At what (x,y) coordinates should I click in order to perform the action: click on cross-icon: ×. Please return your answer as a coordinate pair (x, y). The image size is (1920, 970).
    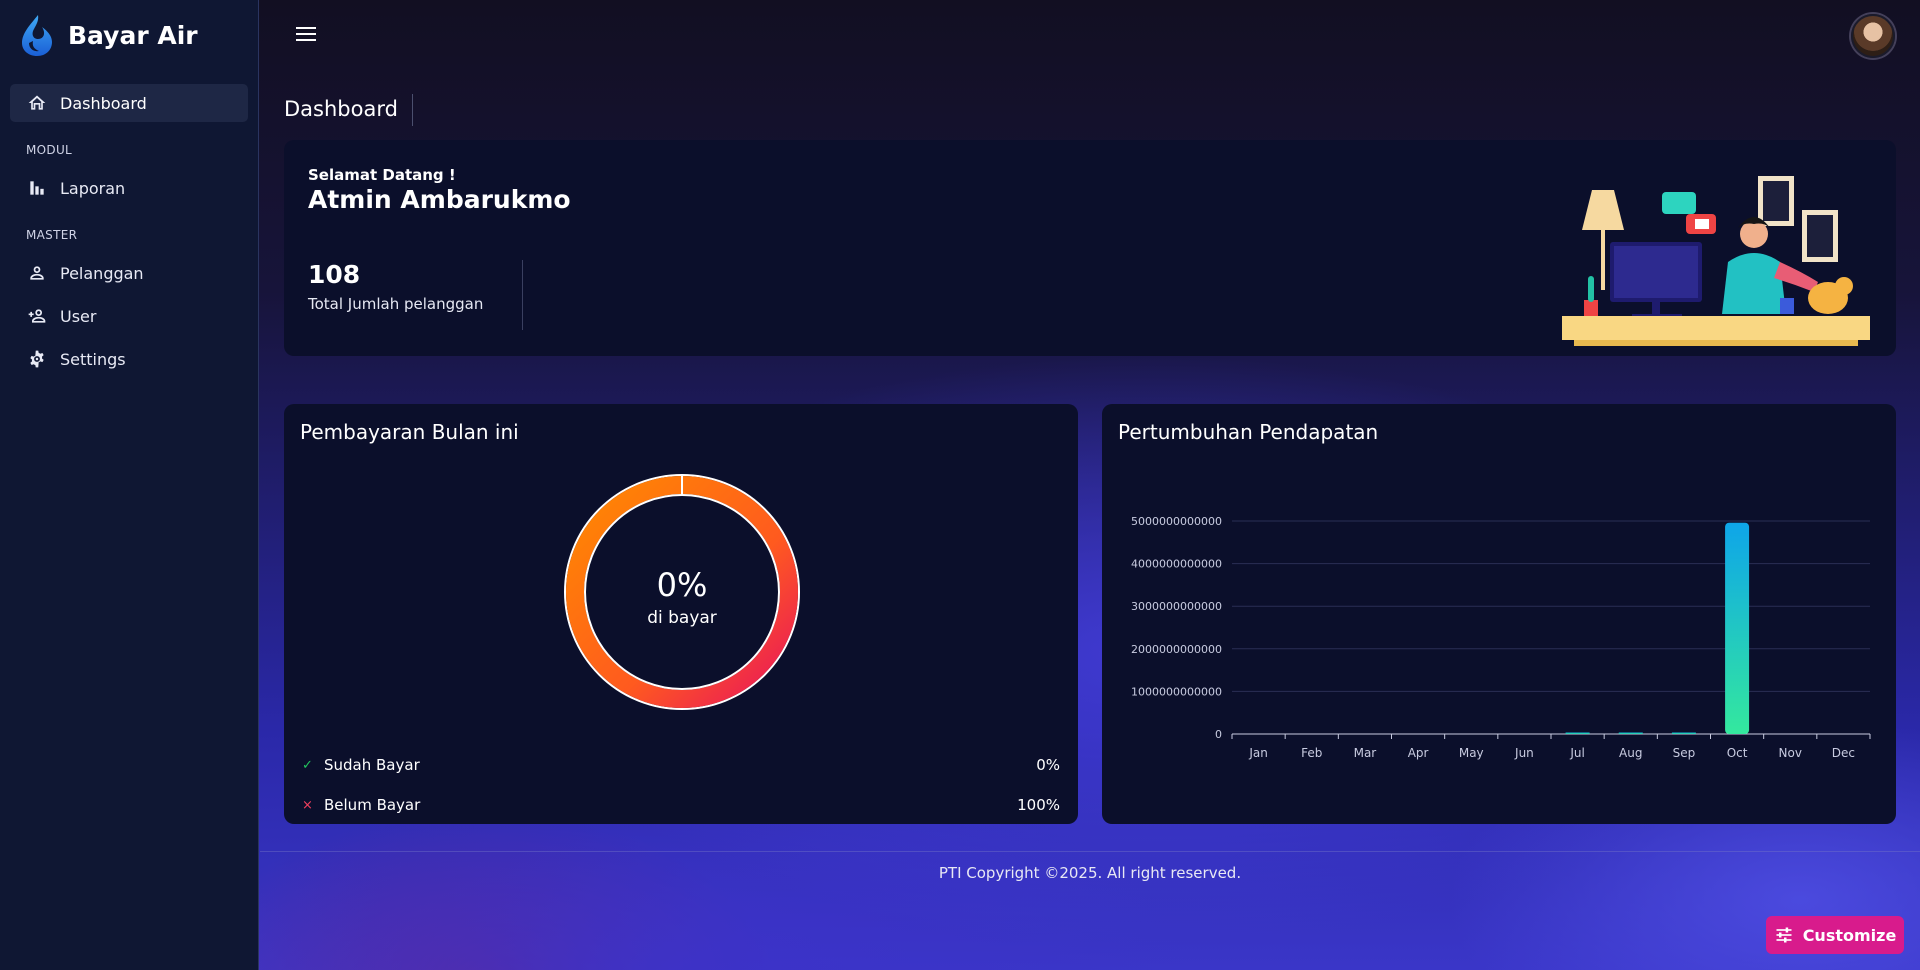
    Looking at the image, I should click on (307, 805).